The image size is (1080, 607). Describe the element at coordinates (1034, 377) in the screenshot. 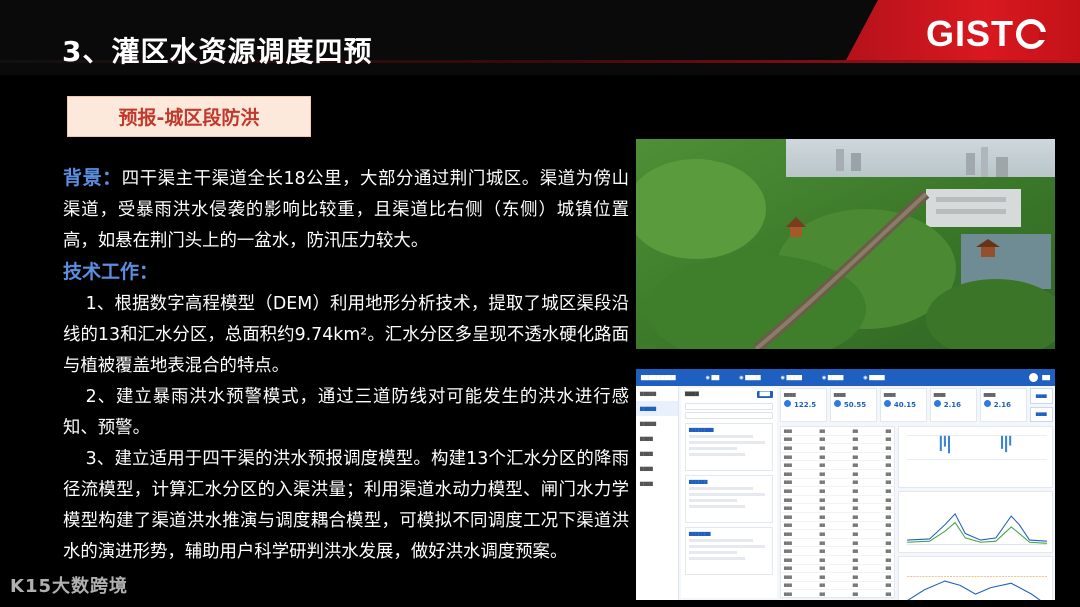

I see `avatar` at that location.